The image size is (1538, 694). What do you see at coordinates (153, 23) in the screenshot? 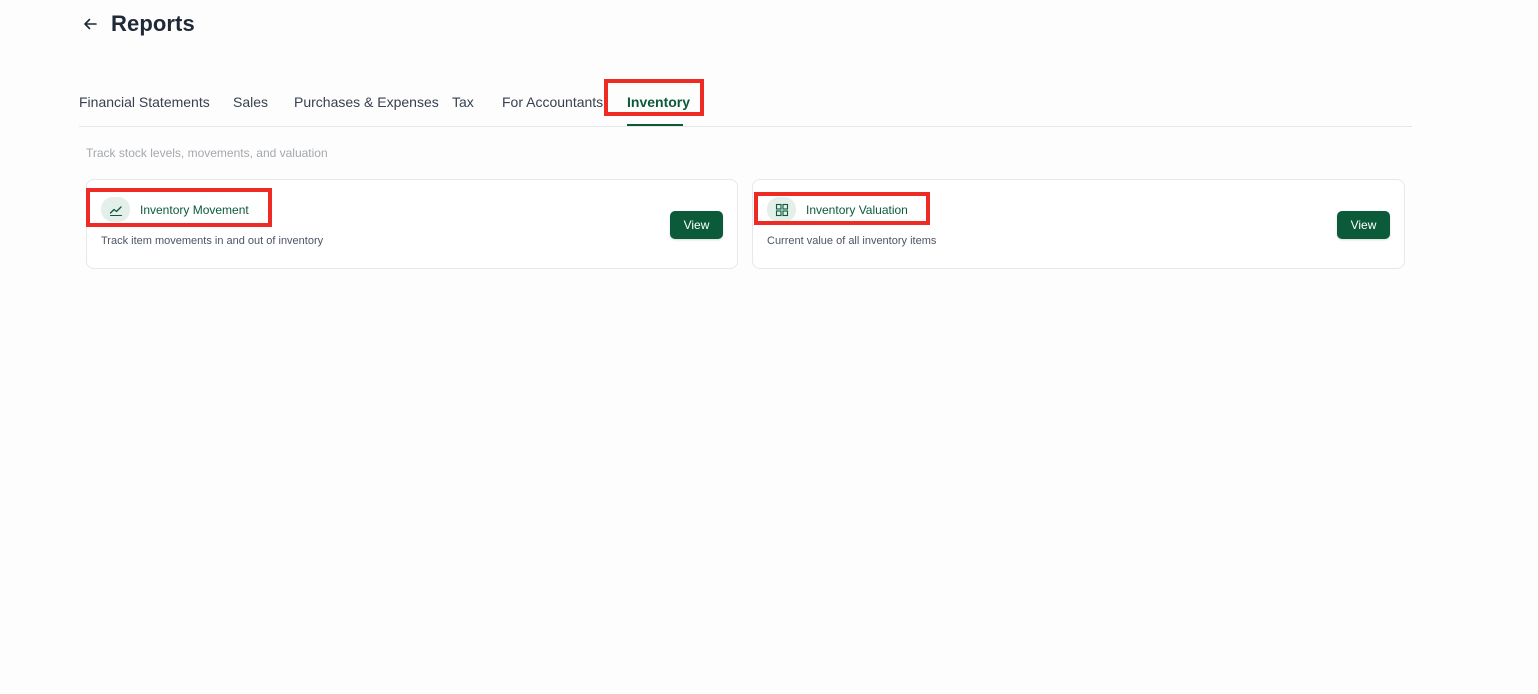
I see `page-title: Reports` at bounding box center [153, 23].